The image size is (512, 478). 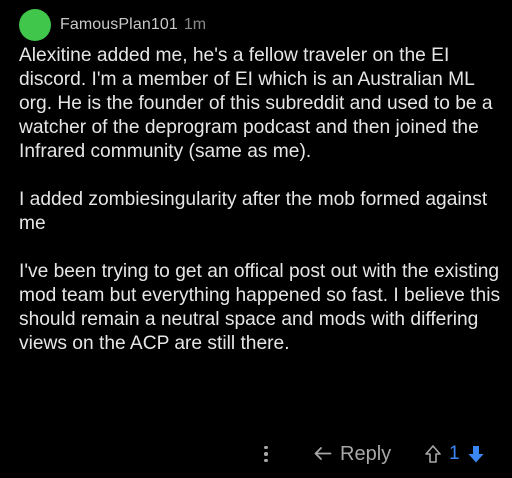 I want to click on upvote-arrow-icon, so click(x=433, y=454).